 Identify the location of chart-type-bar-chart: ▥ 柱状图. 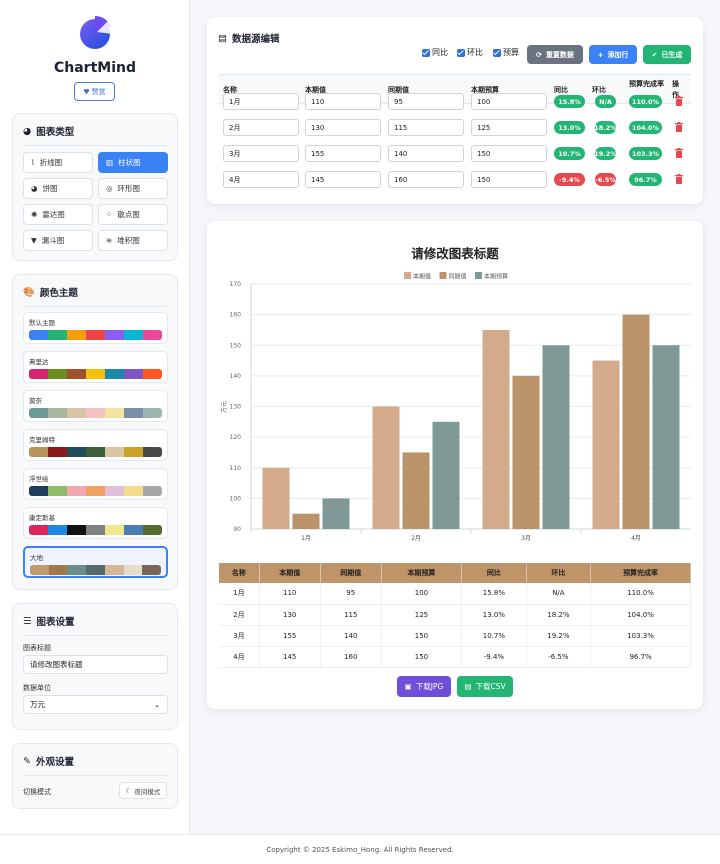
(133, 162).